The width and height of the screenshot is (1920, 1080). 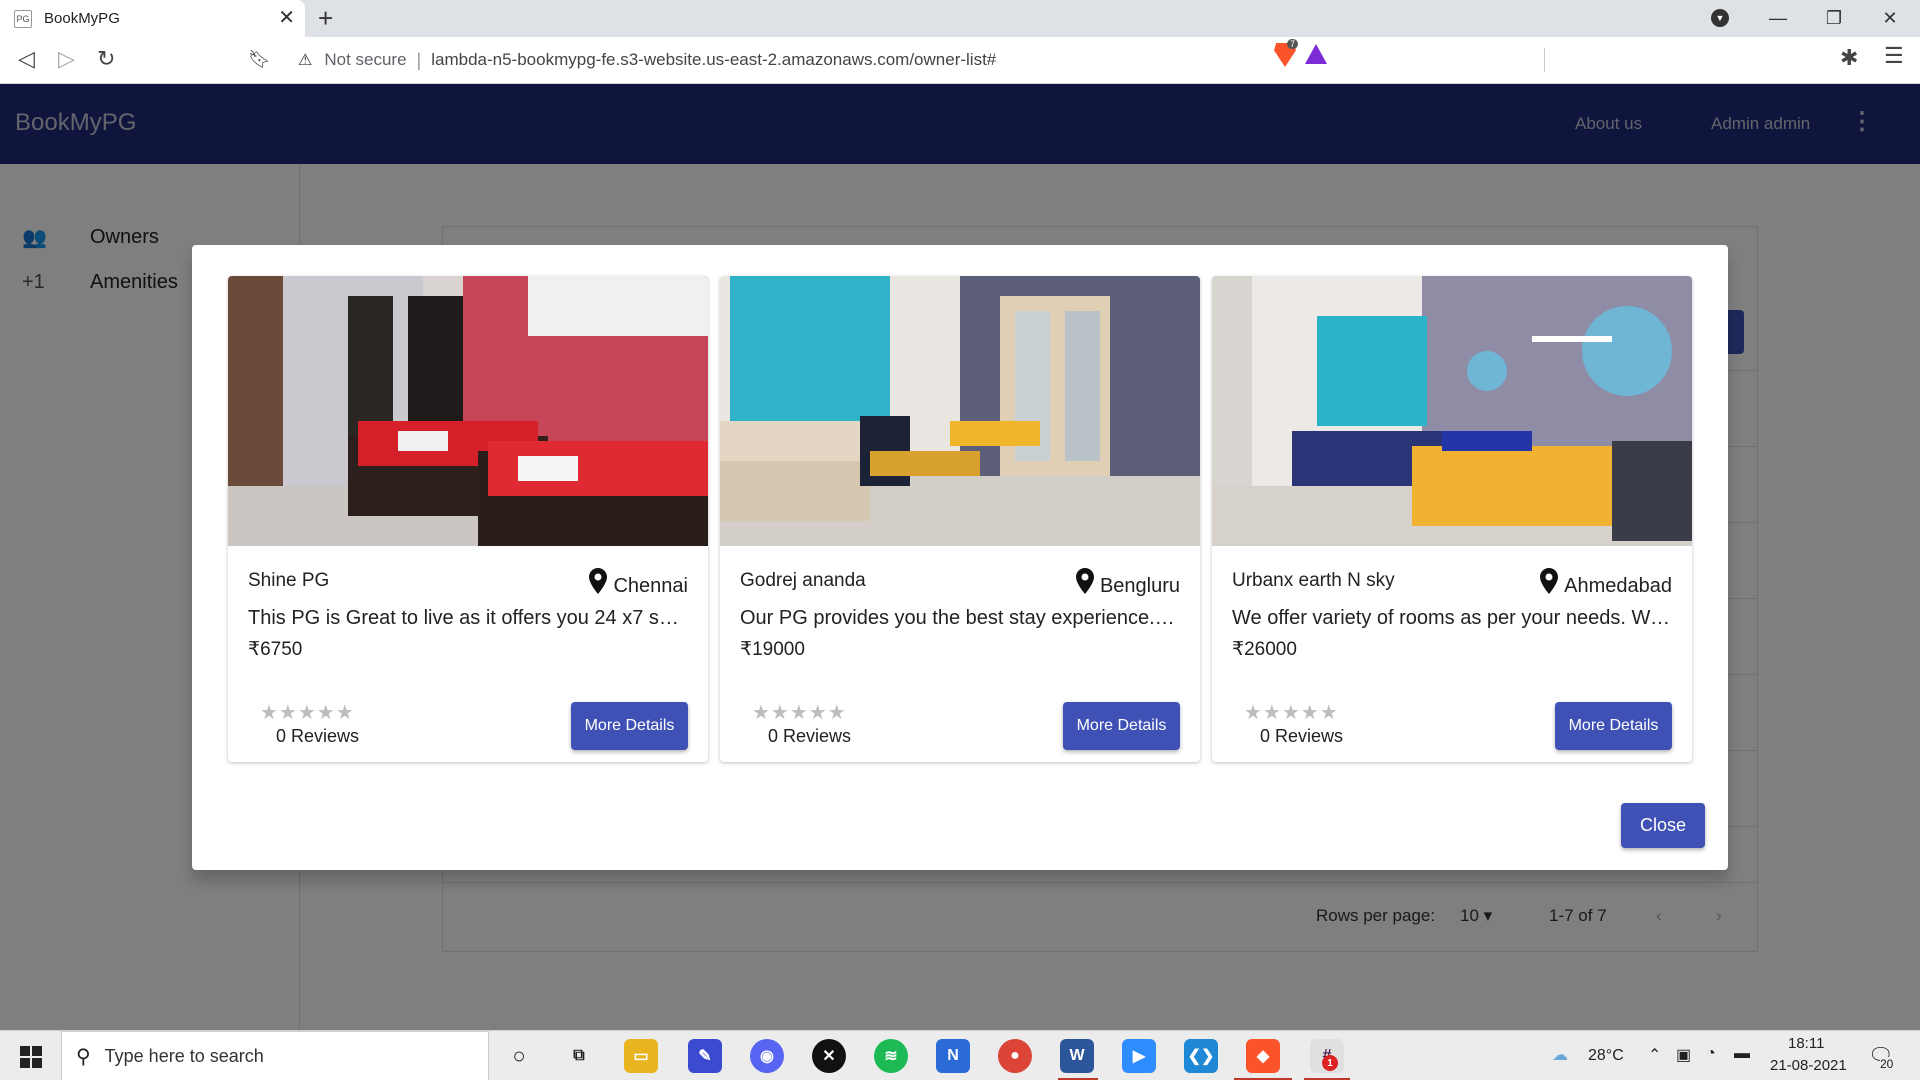 What do you see at coordinates (23, 18) in the screenshot?
I see `site-favicon-icon: PG` at bounding box center [23, 18].